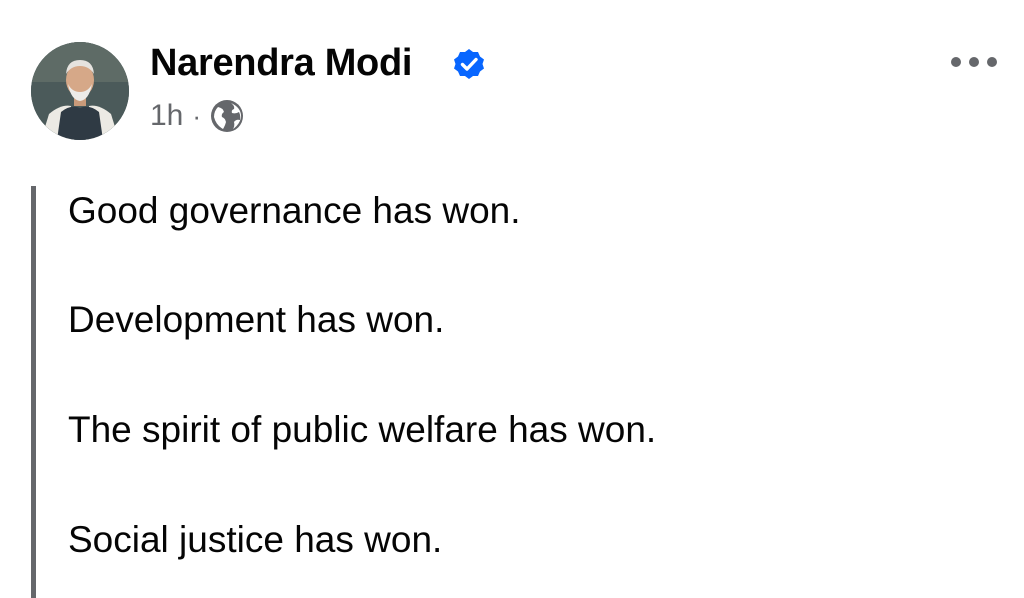 This screenshot has height=598, width=1024. I want to click on author-avatar, so click(80, 91).